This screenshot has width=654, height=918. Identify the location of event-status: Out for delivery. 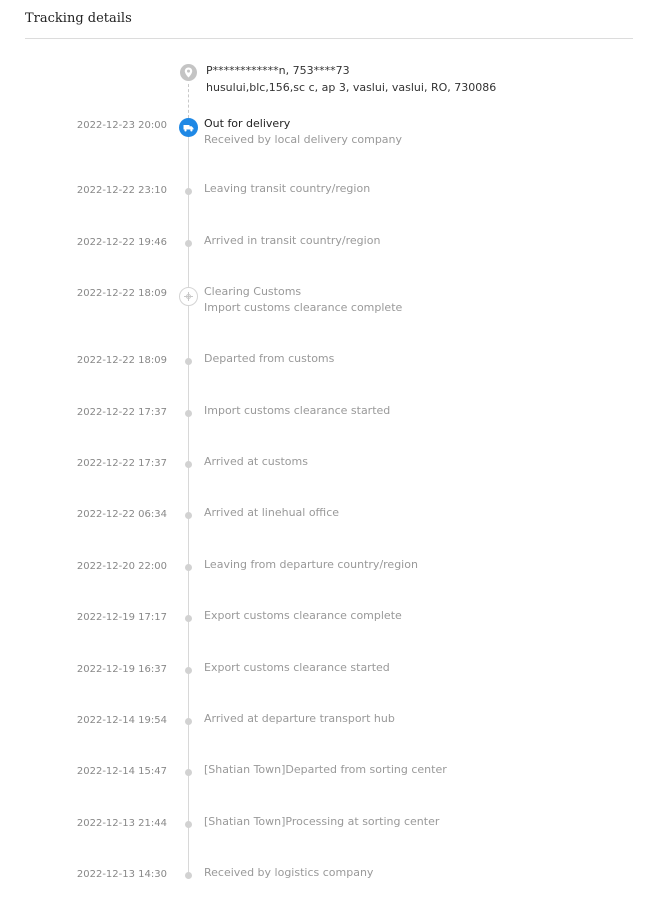
(247, 123).